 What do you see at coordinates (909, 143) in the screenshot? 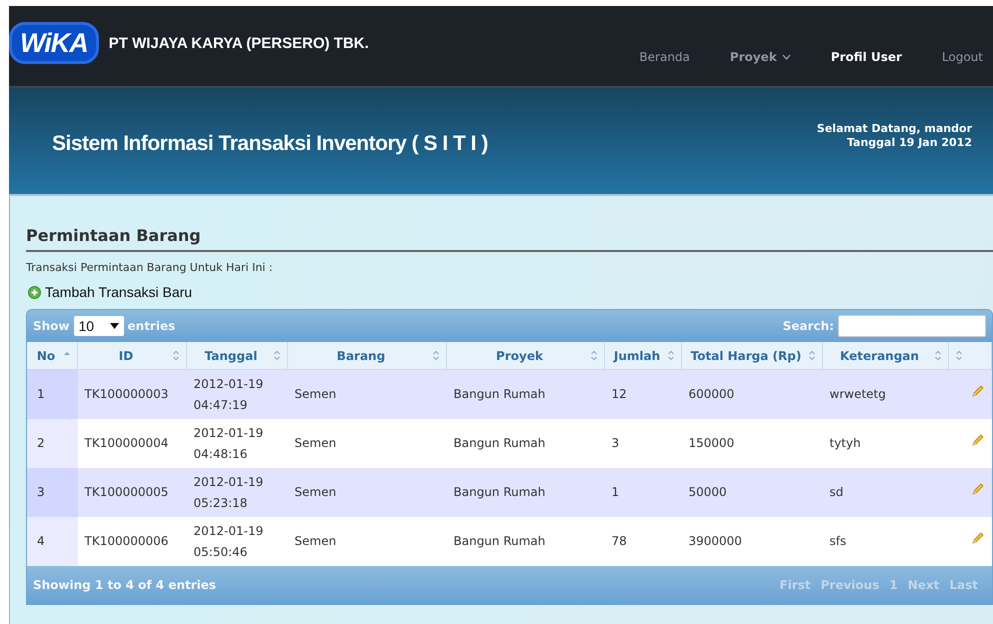
I see `date-text: Tanggal 19 Jan 2012` at bounding box center [909, 143].